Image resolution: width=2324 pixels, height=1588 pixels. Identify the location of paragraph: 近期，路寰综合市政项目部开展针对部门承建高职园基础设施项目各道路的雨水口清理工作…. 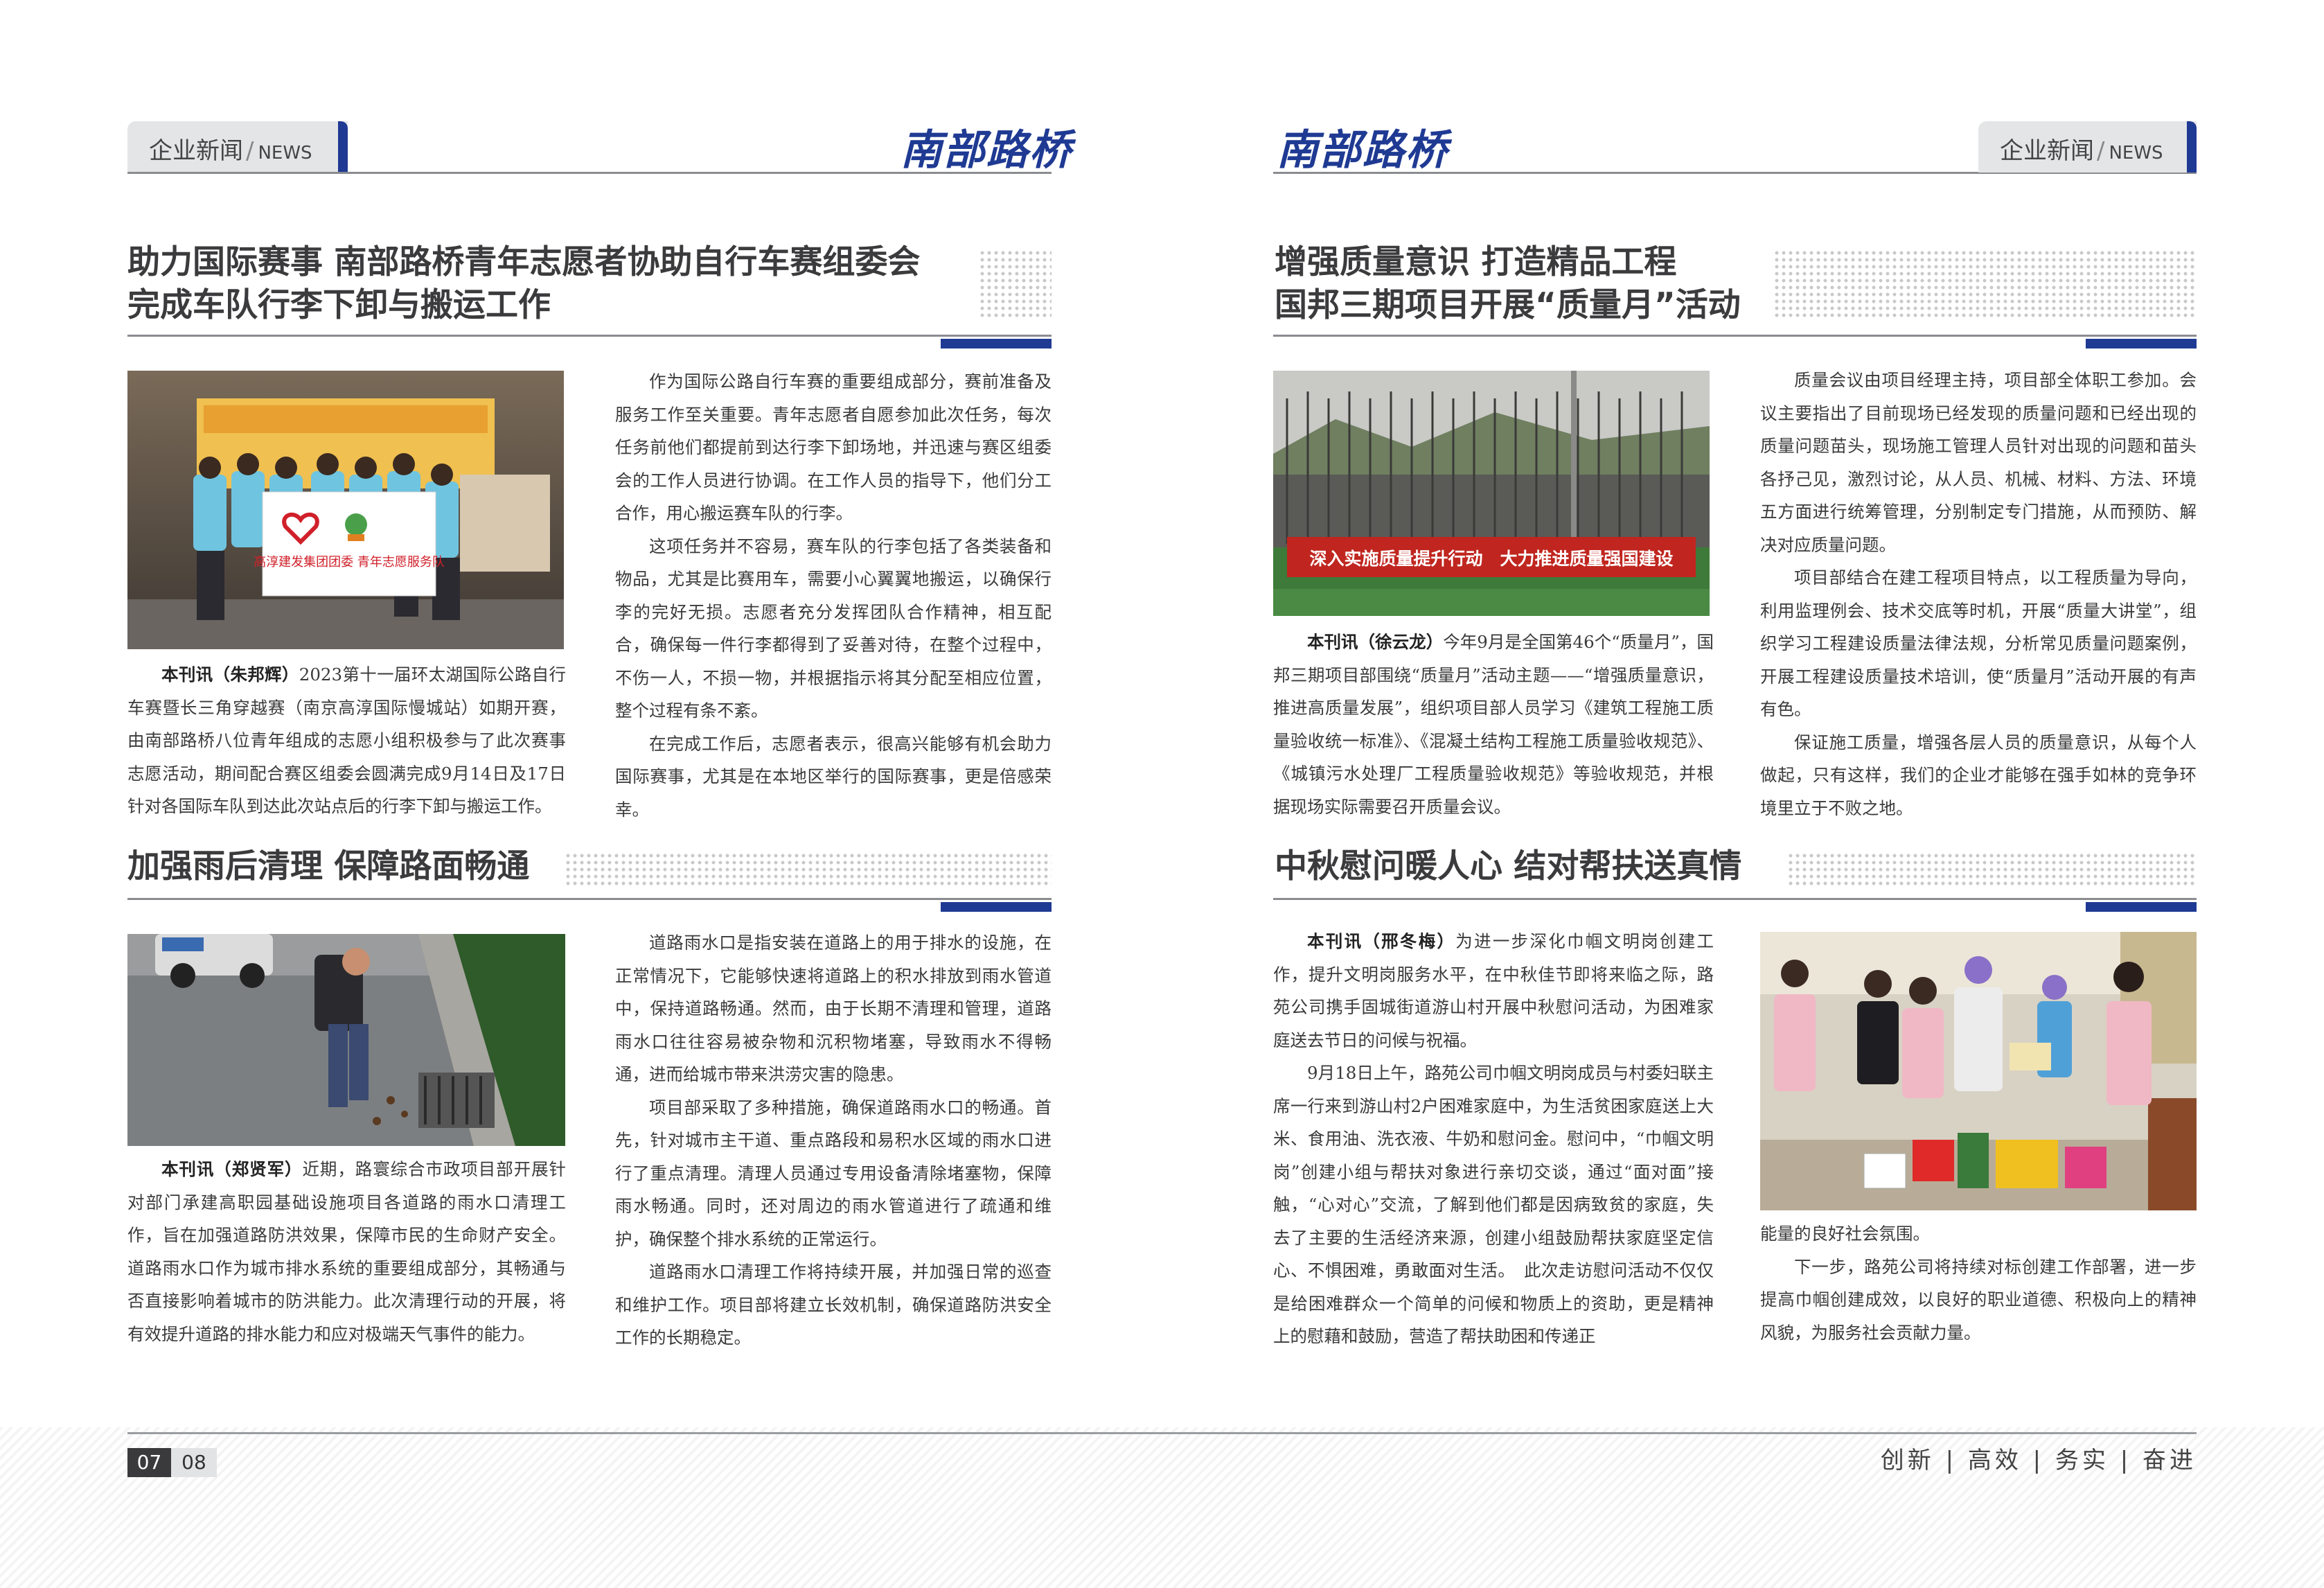
(347, 1251).